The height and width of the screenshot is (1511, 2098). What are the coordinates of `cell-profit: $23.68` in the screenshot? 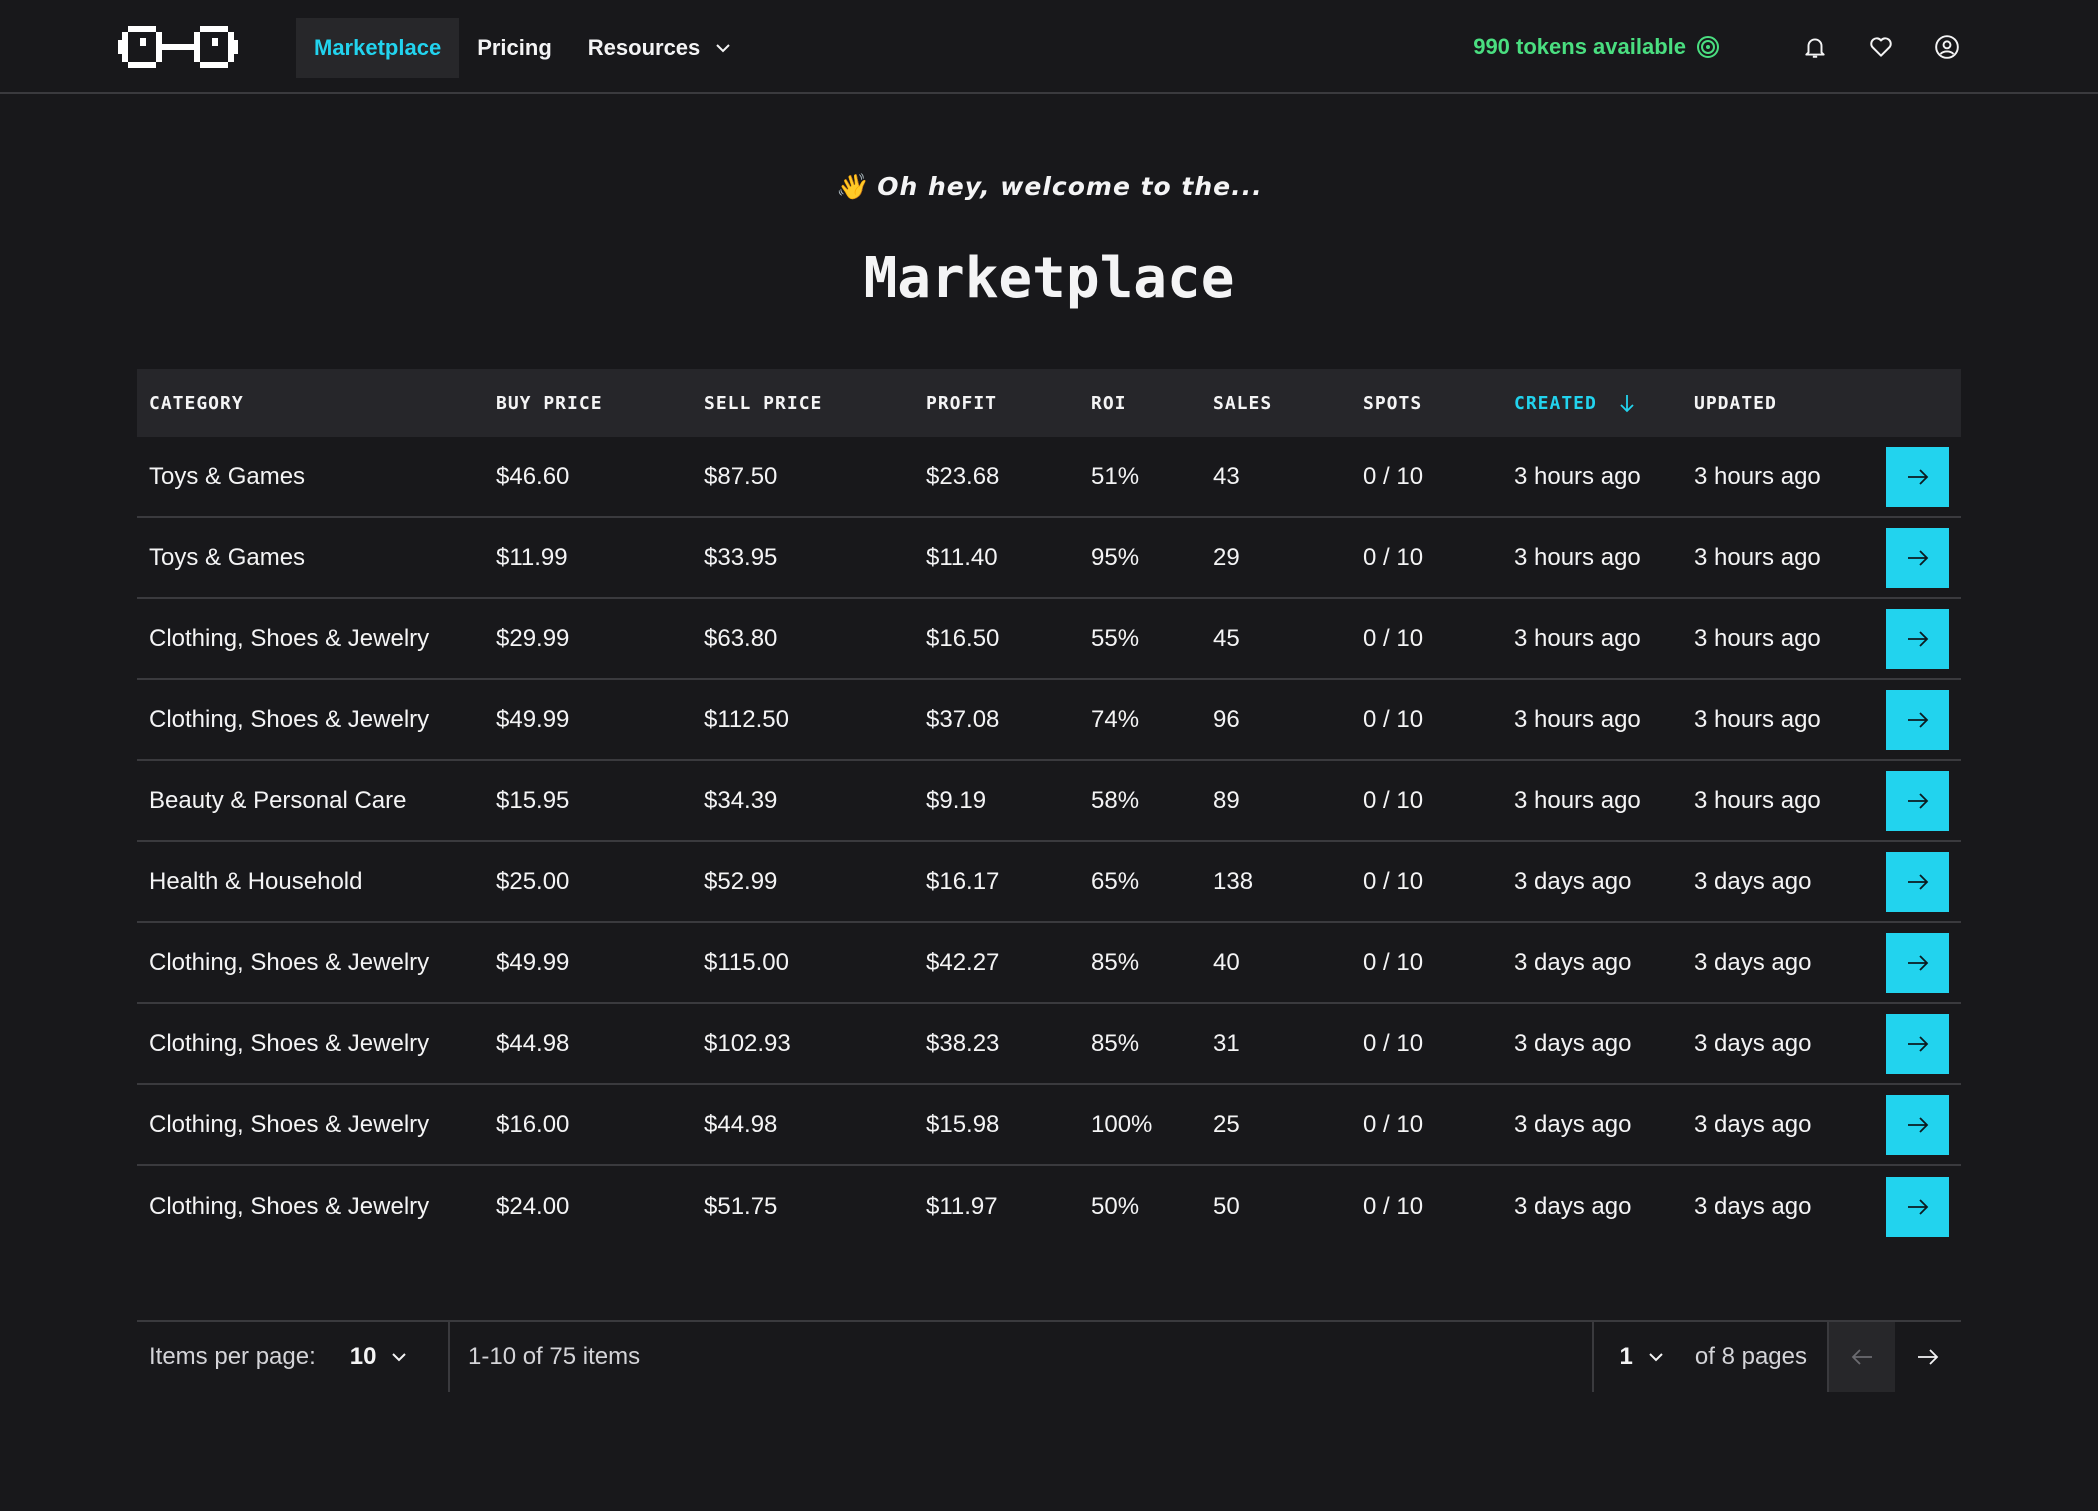 It's located at (963, 476).